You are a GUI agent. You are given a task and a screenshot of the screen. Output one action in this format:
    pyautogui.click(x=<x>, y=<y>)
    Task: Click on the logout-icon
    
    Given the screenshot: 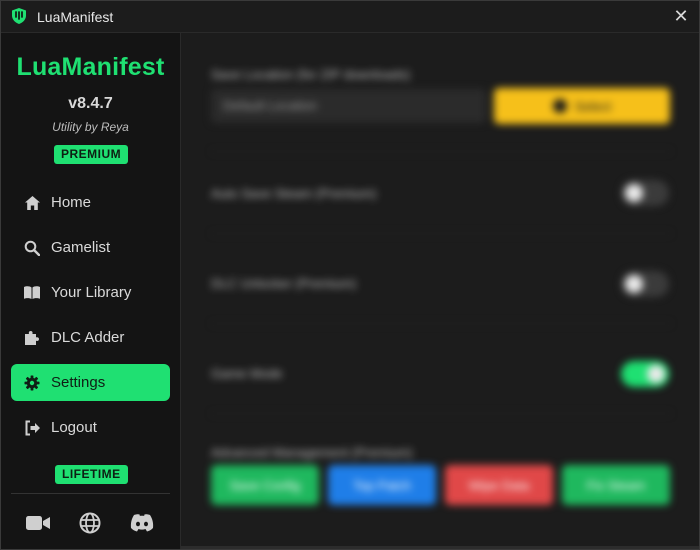 What is the action you would take?
    pyautogui.click(x=32, y=428)
    